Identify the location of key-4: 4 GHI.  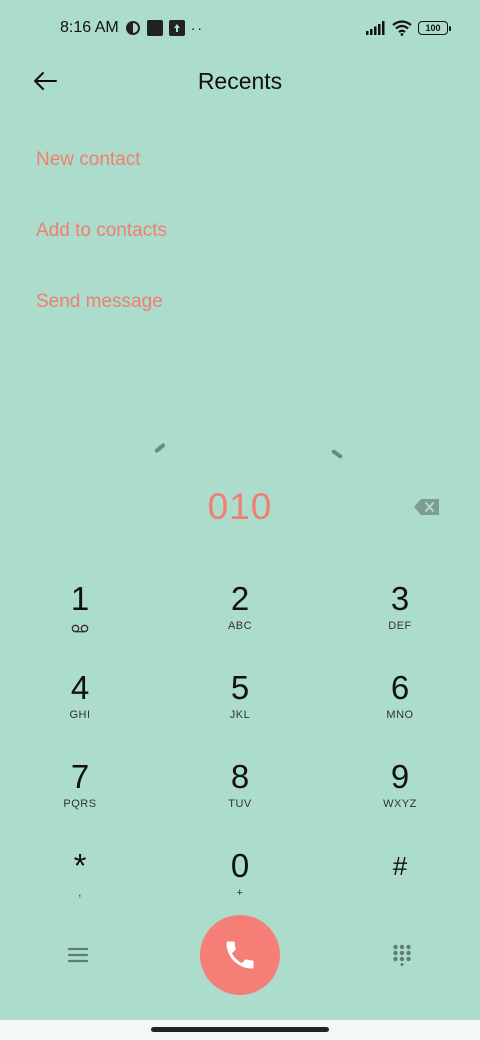
(80, 704).